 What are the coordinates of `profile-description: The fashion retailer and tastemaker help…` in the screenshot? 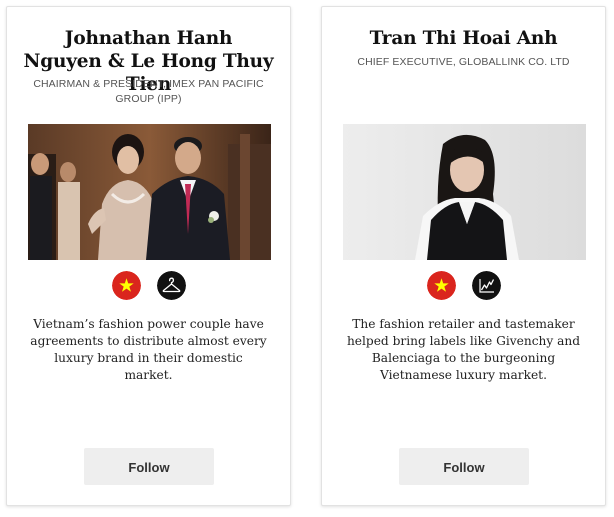 It's located at (463, 349).